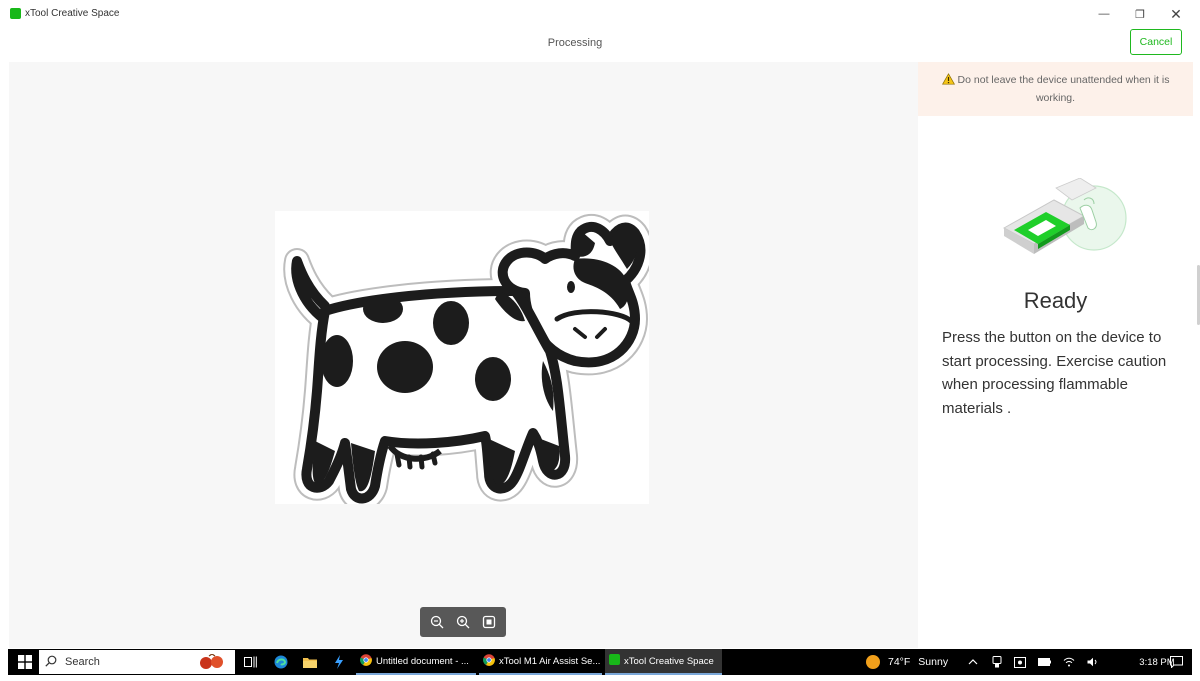  What do you see at coordinates (250, 662) in the screenshot?
I see `task-view-icon` at bounding box center [250, 662].